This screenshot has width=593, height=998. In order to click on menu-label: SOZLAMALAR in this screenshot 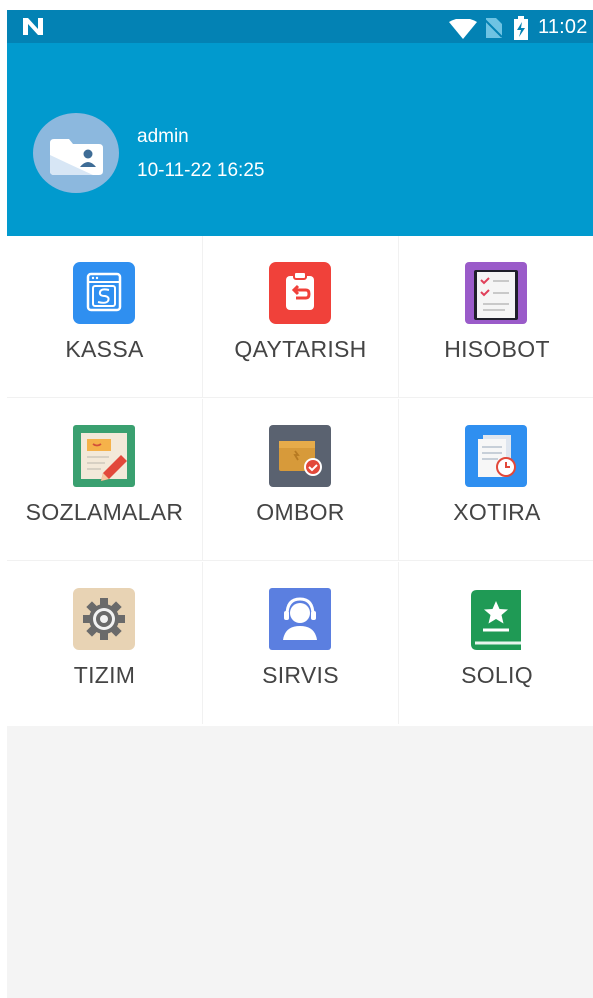, I will do `click(104, 512)`.